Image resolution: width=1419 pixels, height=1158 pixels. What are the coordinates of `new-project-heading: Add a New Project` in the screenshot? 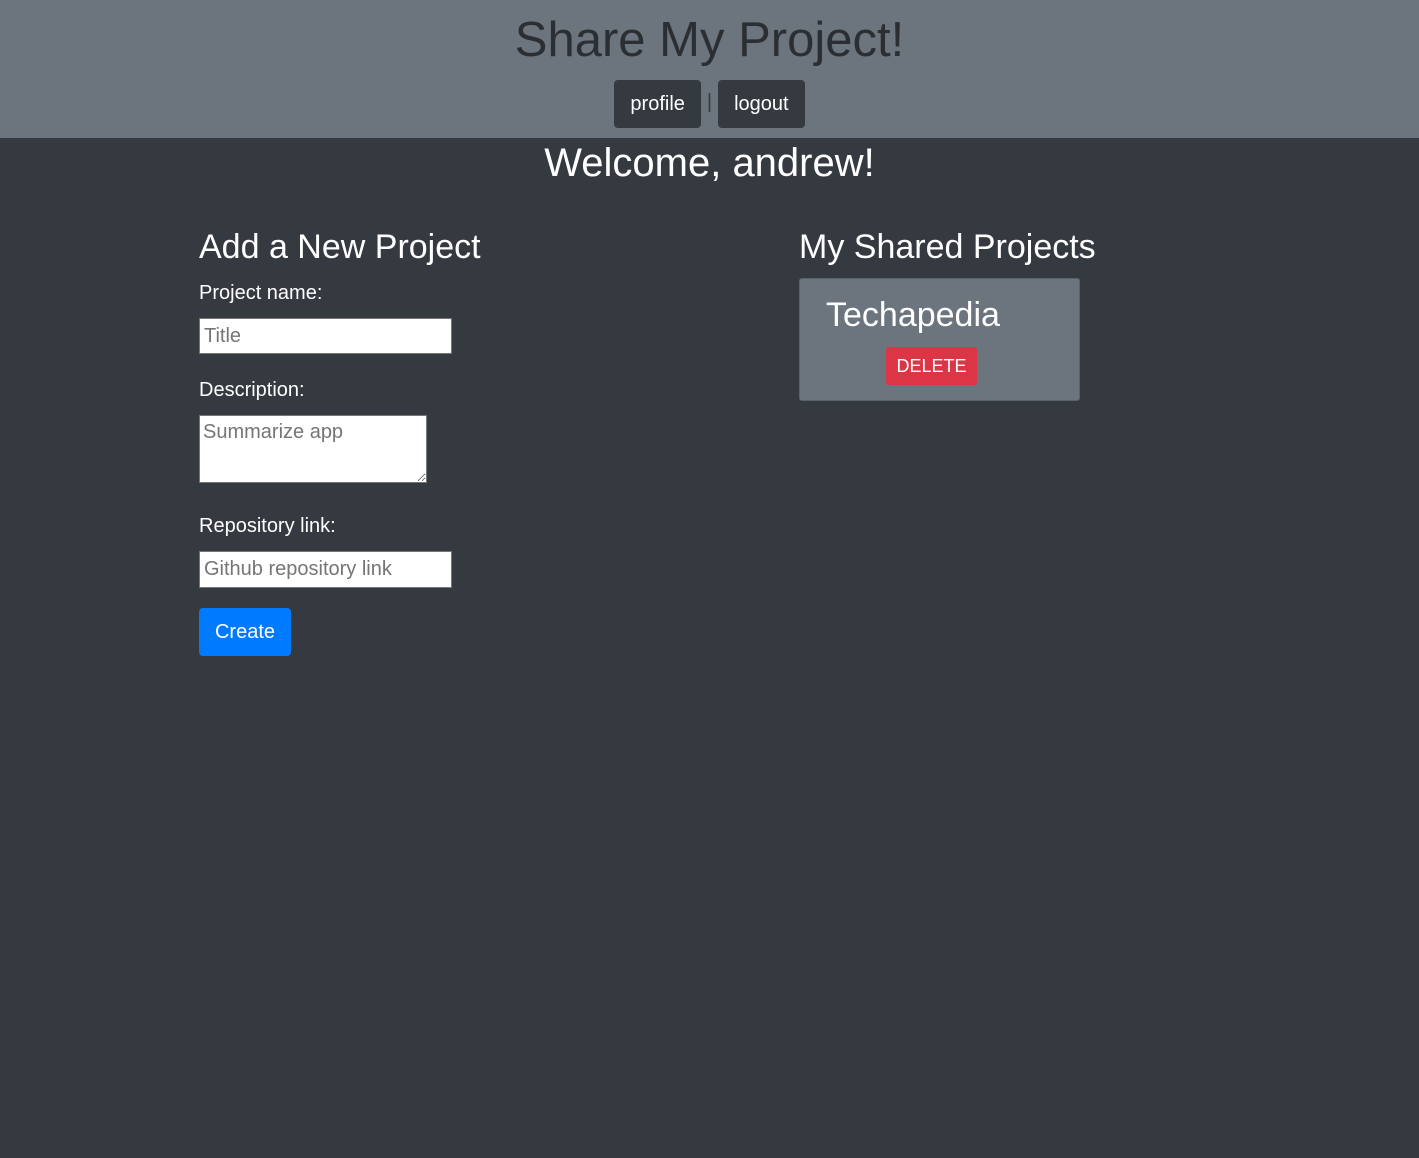 It's located at (340, 247).